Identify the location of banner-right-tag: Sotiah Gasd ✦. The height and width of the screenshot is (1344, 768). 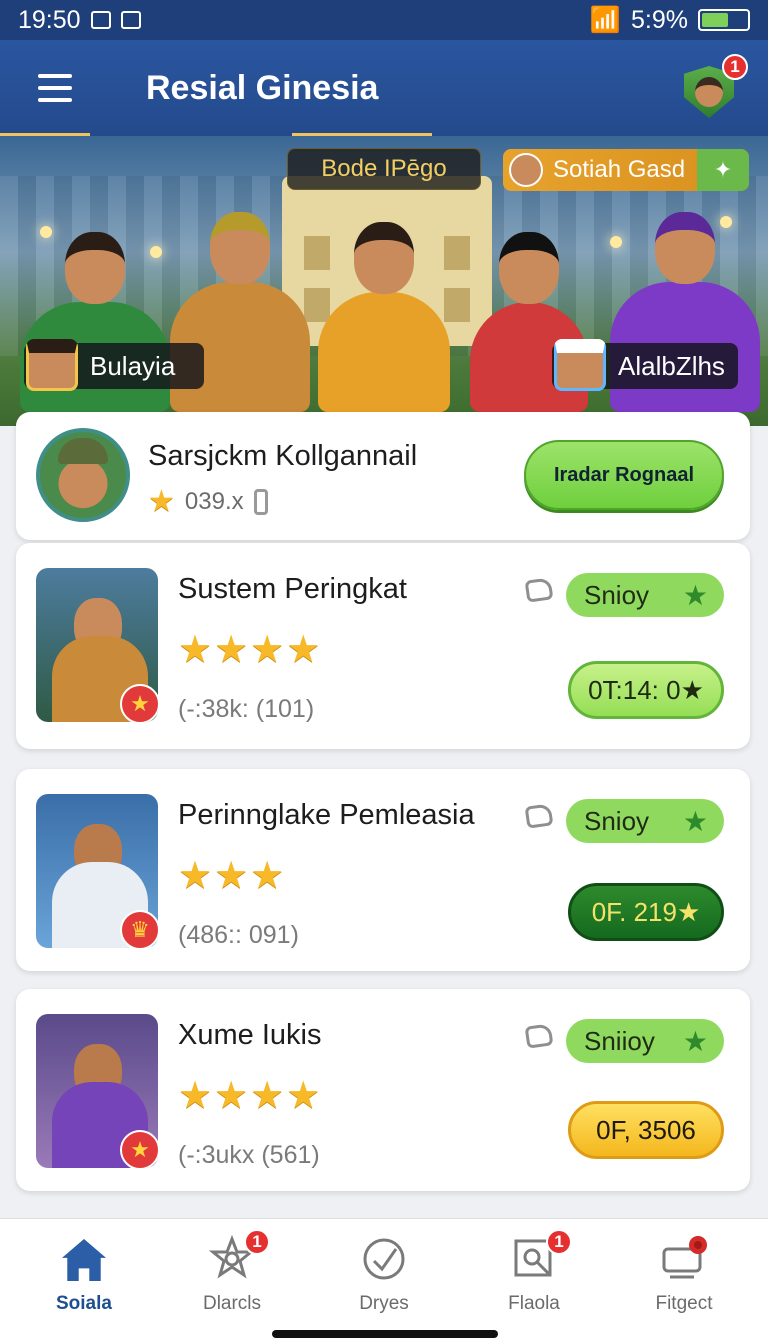
(626, 170).